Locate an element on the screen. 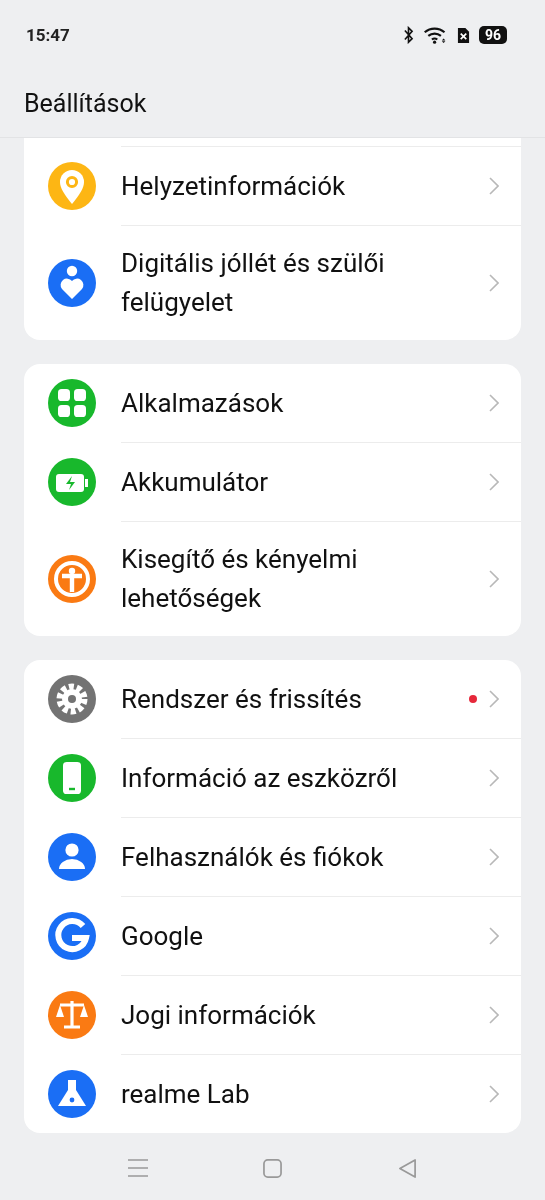  settings-item: Alkalmazások is located at coordinates (272, 403).